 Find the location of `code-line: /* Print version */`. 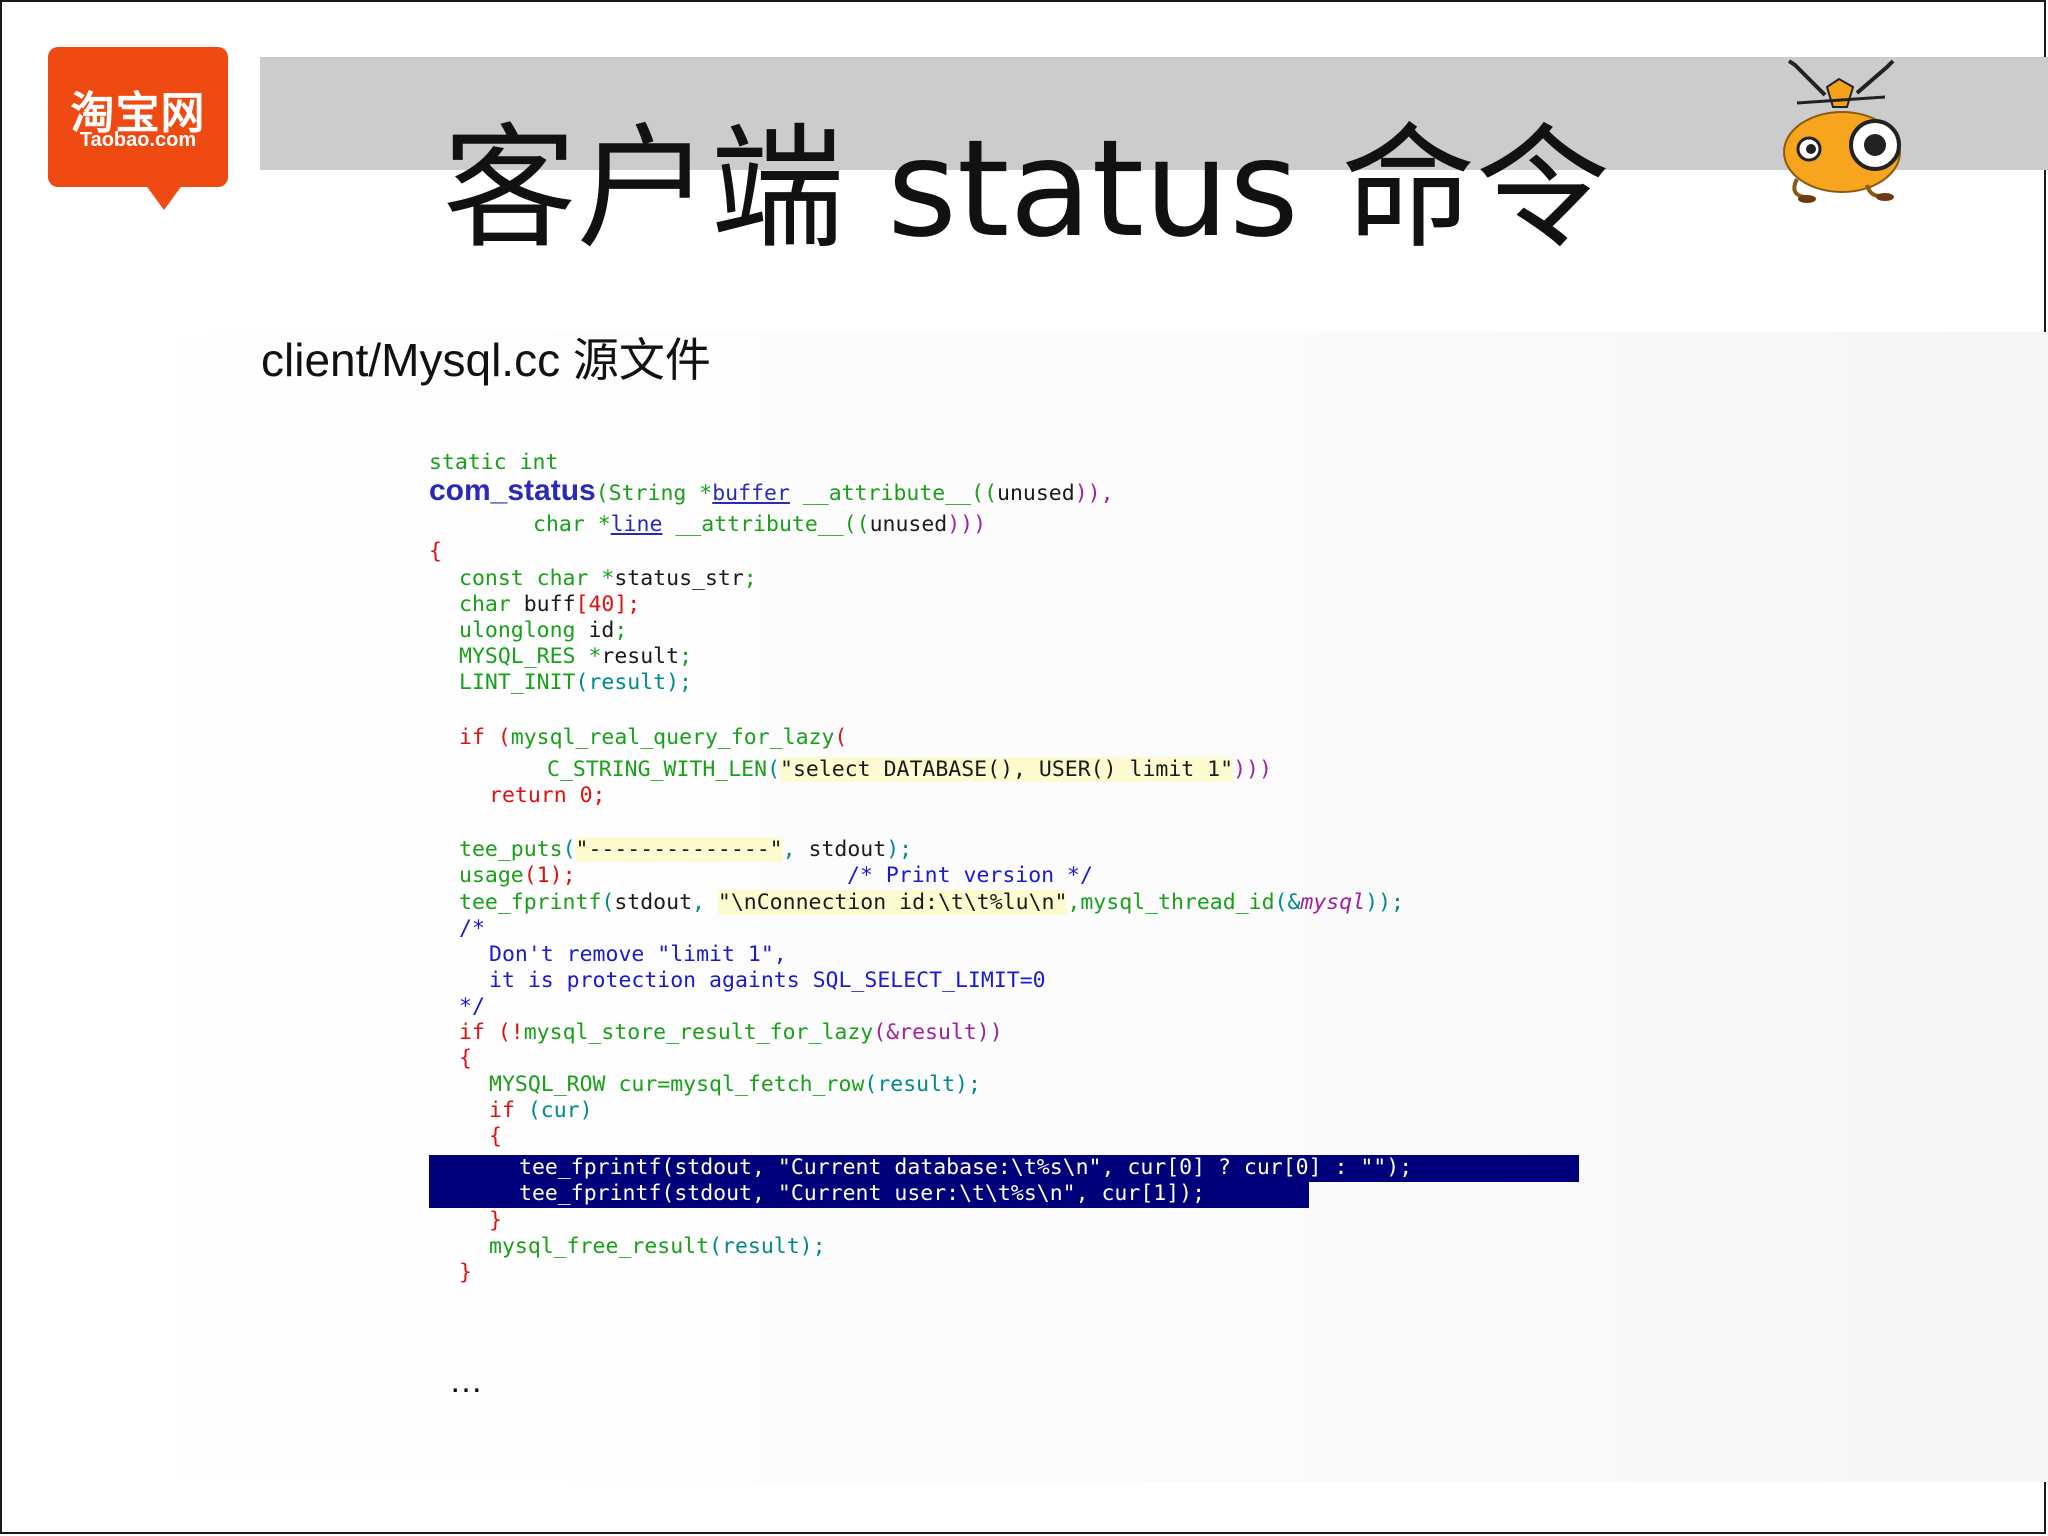

code-line: /* Print version */ is located at coordinates (970, 876).